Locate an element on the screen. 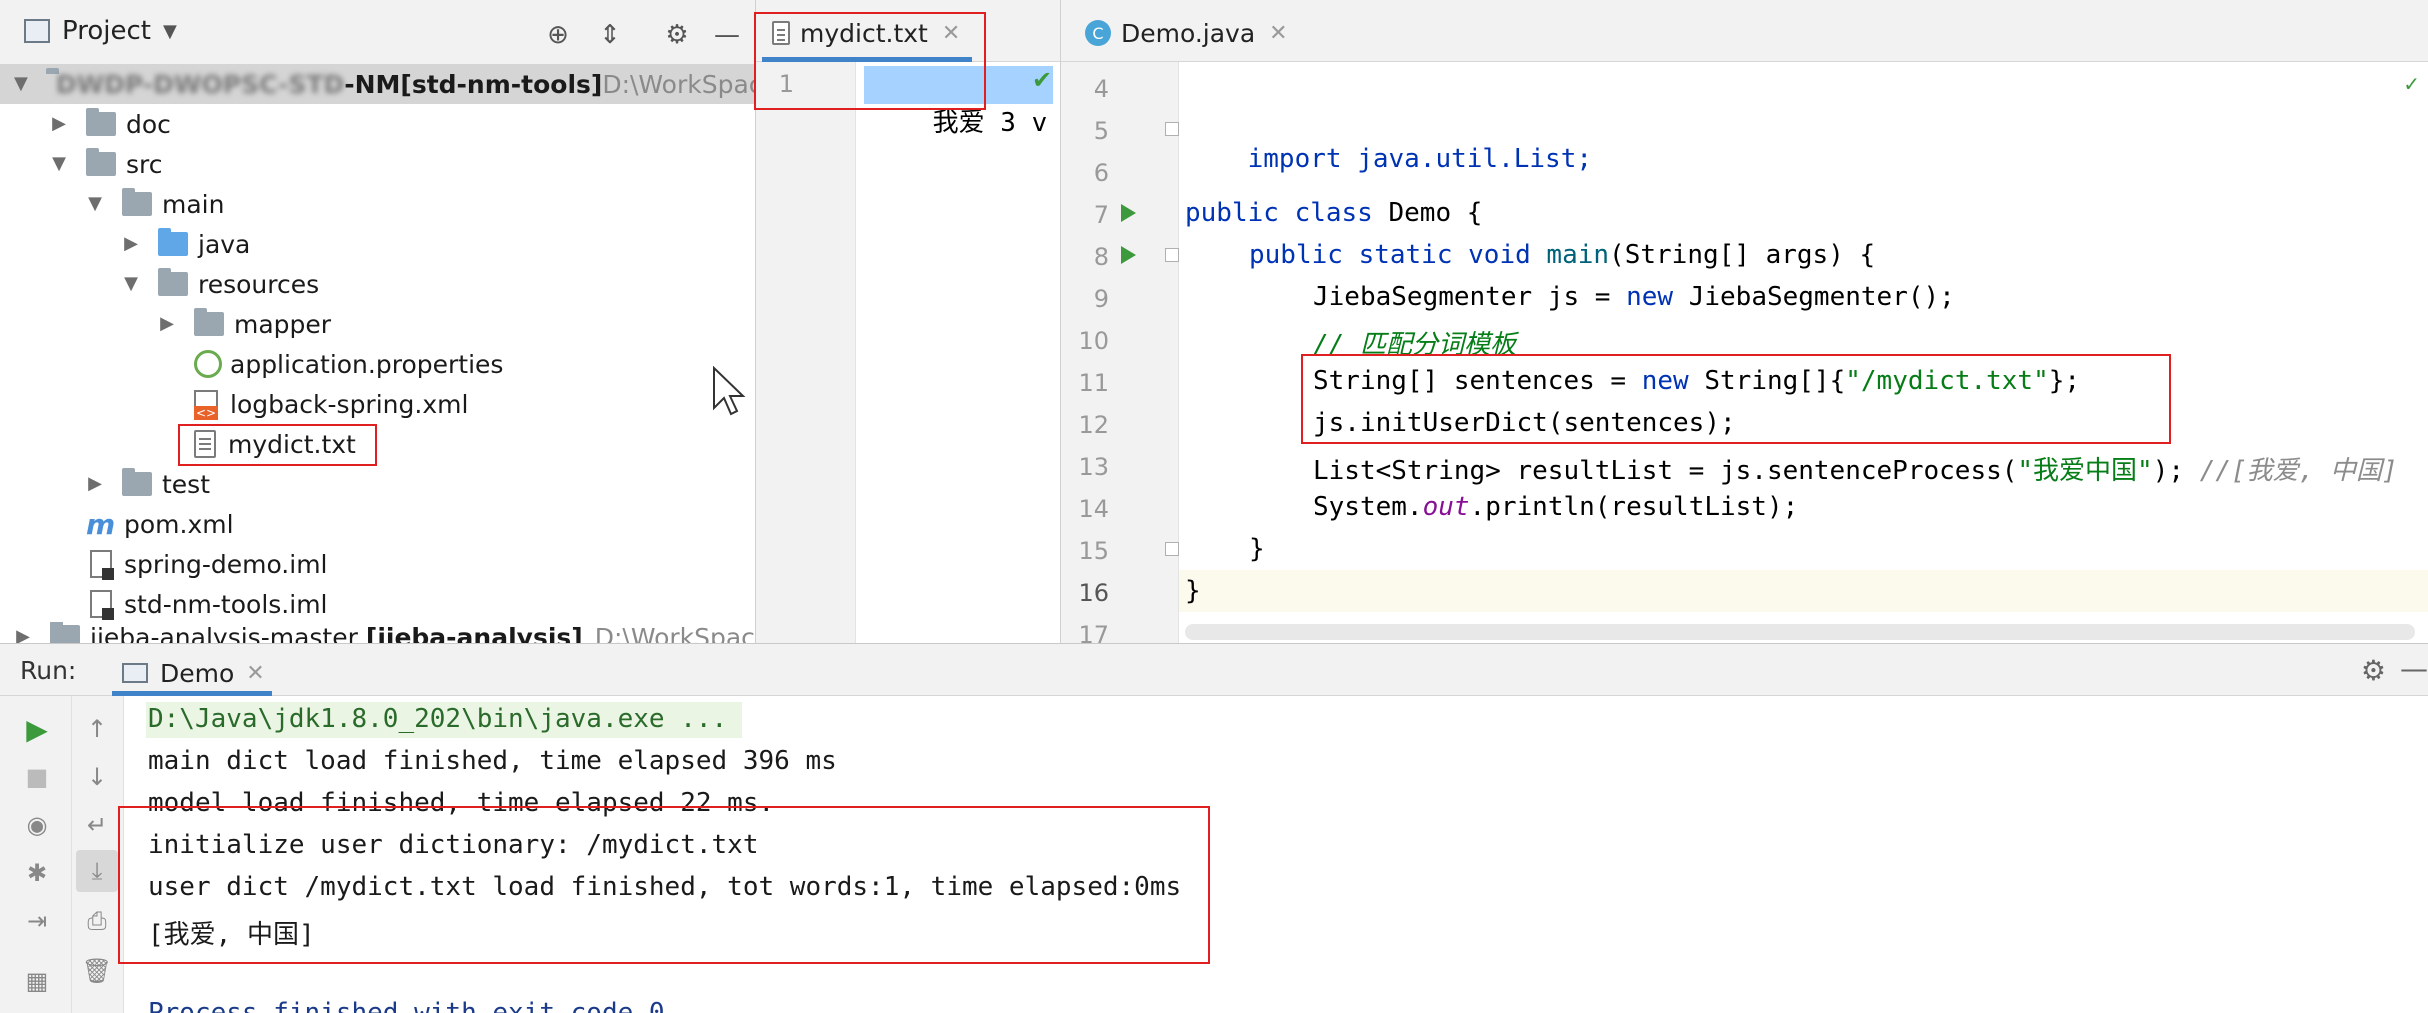  tree-item-label: spring-demo.iml is located at coordinates (226, 564).